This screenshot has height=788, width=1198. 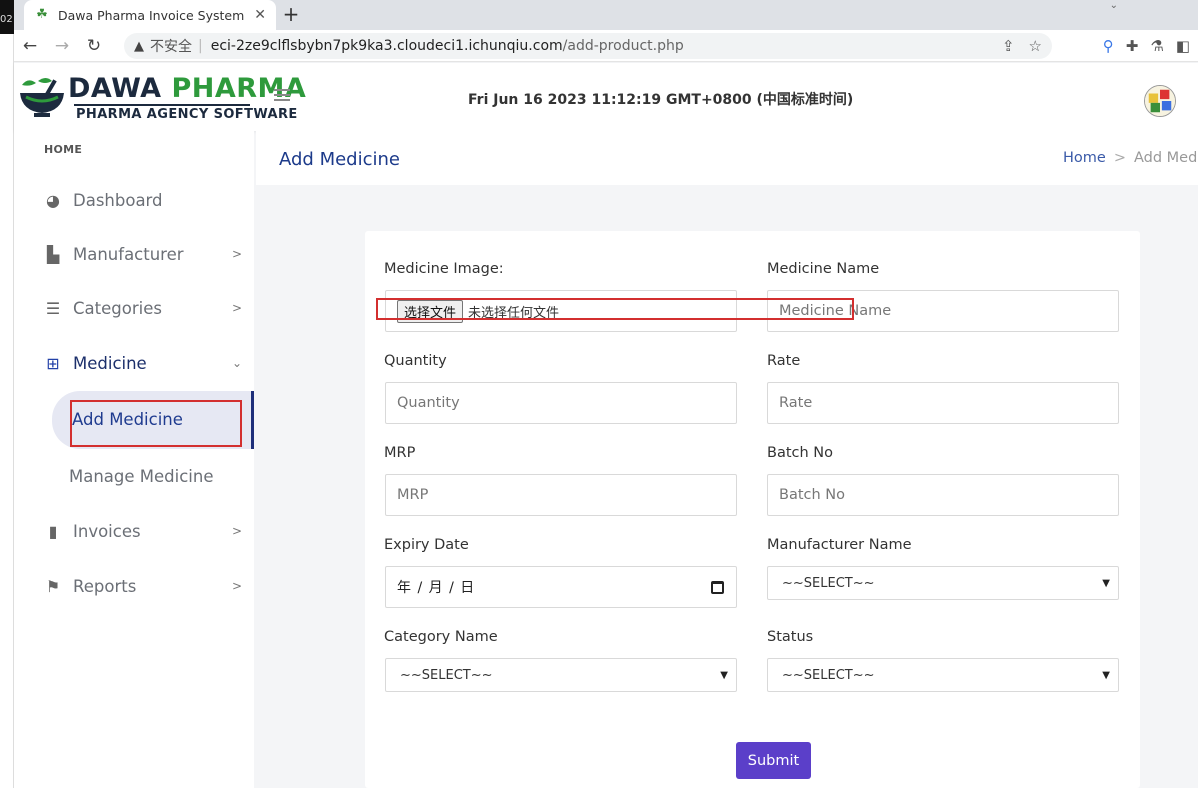 I want to click on new-tab-button: +, so click(x=291, y=15).